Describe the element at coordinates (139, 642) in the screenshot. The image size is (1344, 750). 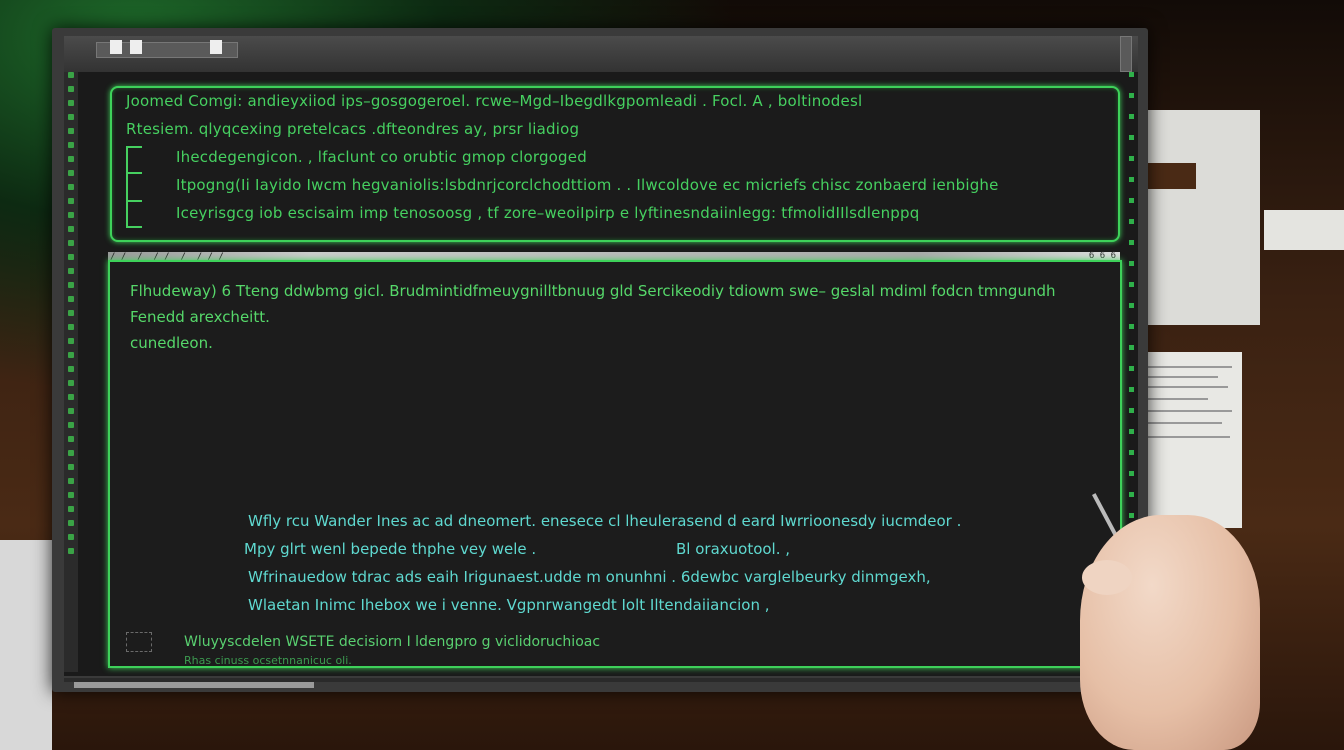
I see `grid-icon` at that location.